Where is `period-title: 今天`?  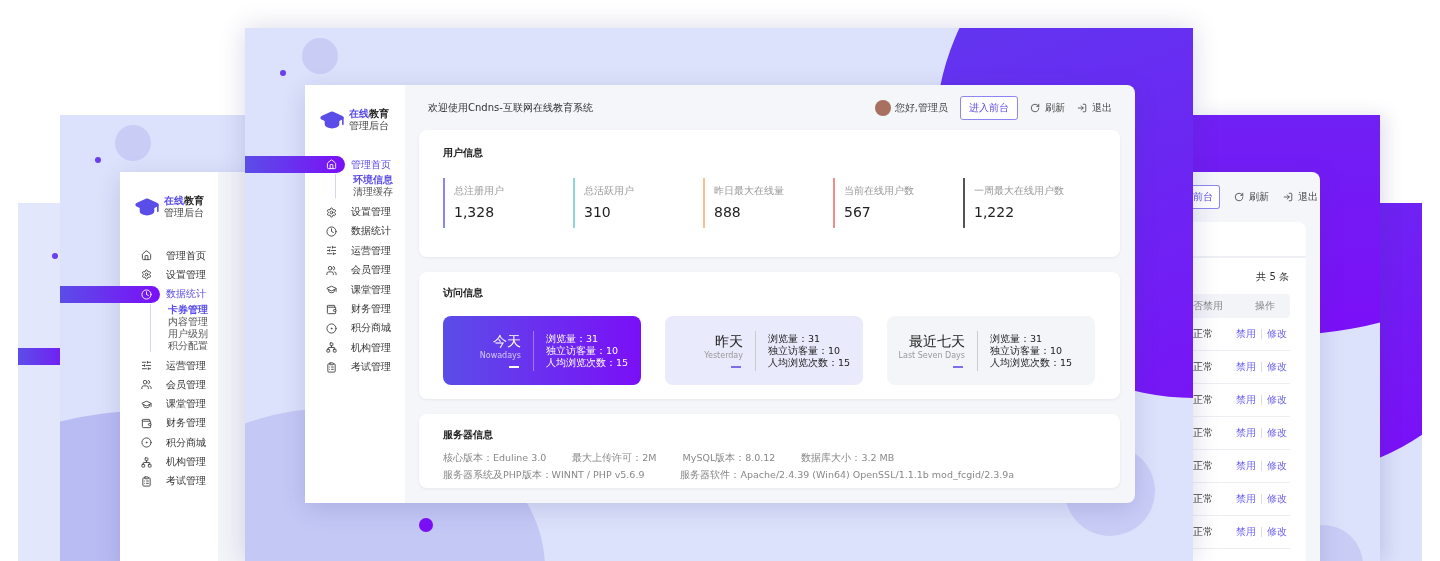
period-title: 今天 is located at coordinates (507, 342).